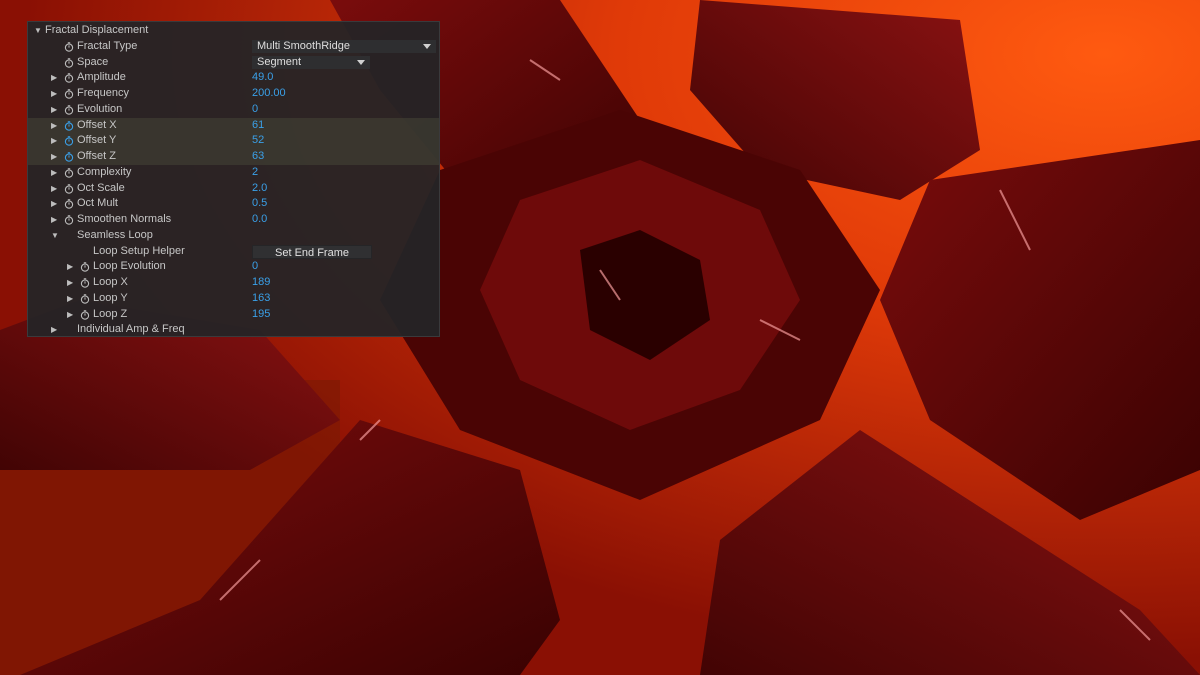  I want to click on prop-label: Offset X, so click(97, 124).